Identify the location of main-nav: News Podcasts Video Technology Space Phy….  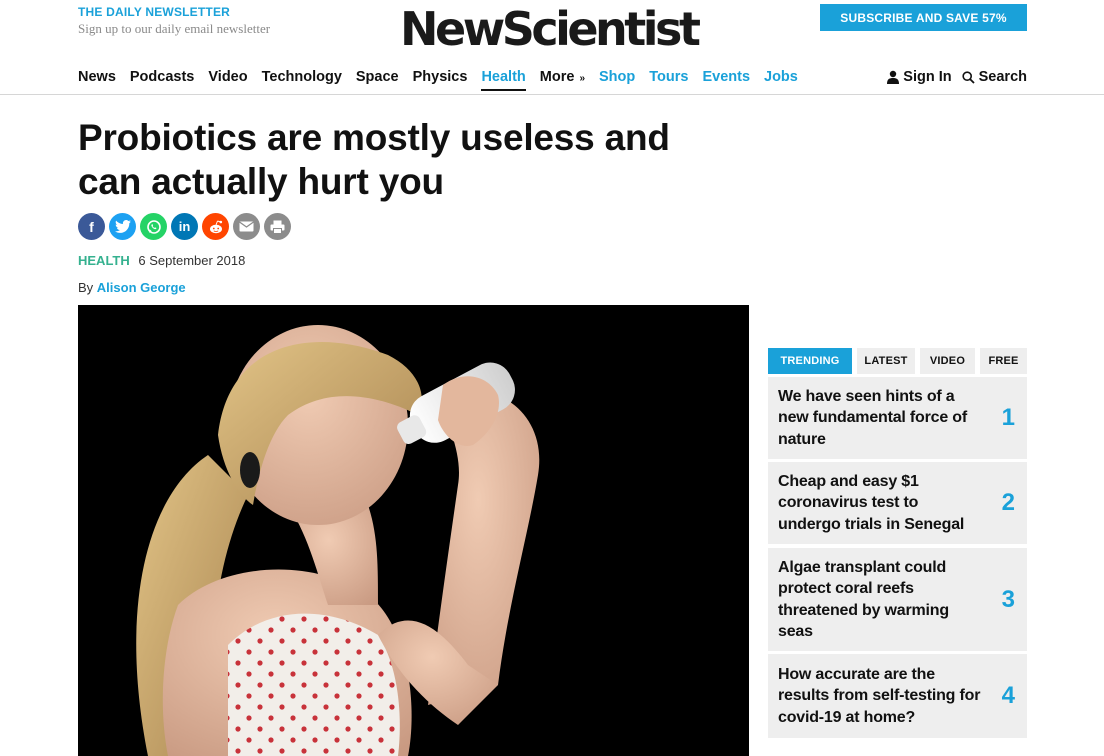
(445, 78).